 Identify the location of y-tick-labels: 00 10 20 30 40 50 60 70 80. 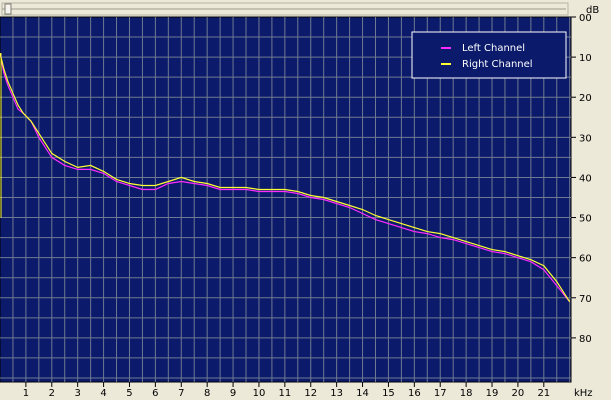
(581, 179).